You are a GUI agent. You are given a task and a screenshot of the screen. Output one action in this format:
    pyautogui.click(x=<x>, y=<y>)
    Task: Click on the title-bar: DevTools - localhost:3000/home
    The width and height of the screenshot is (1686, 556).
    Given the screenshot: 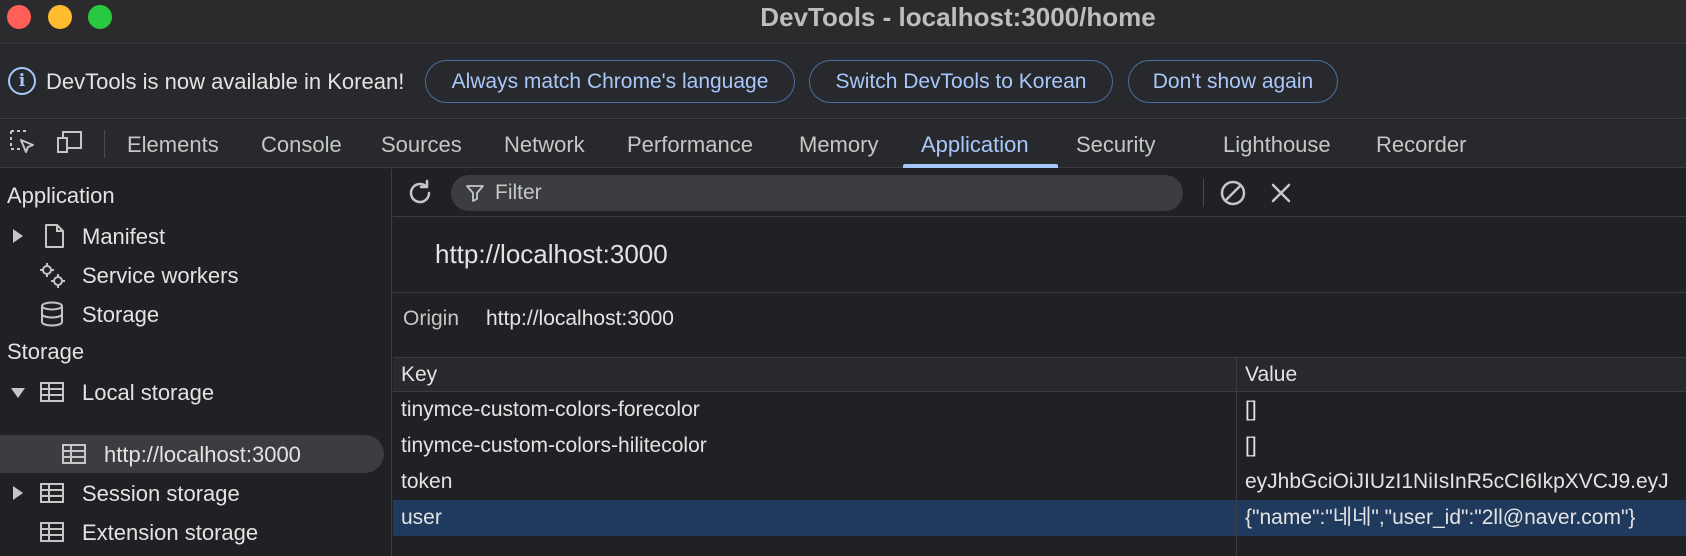 What is the action you would take?
    pyautogui.click(x=843, y=22)
    